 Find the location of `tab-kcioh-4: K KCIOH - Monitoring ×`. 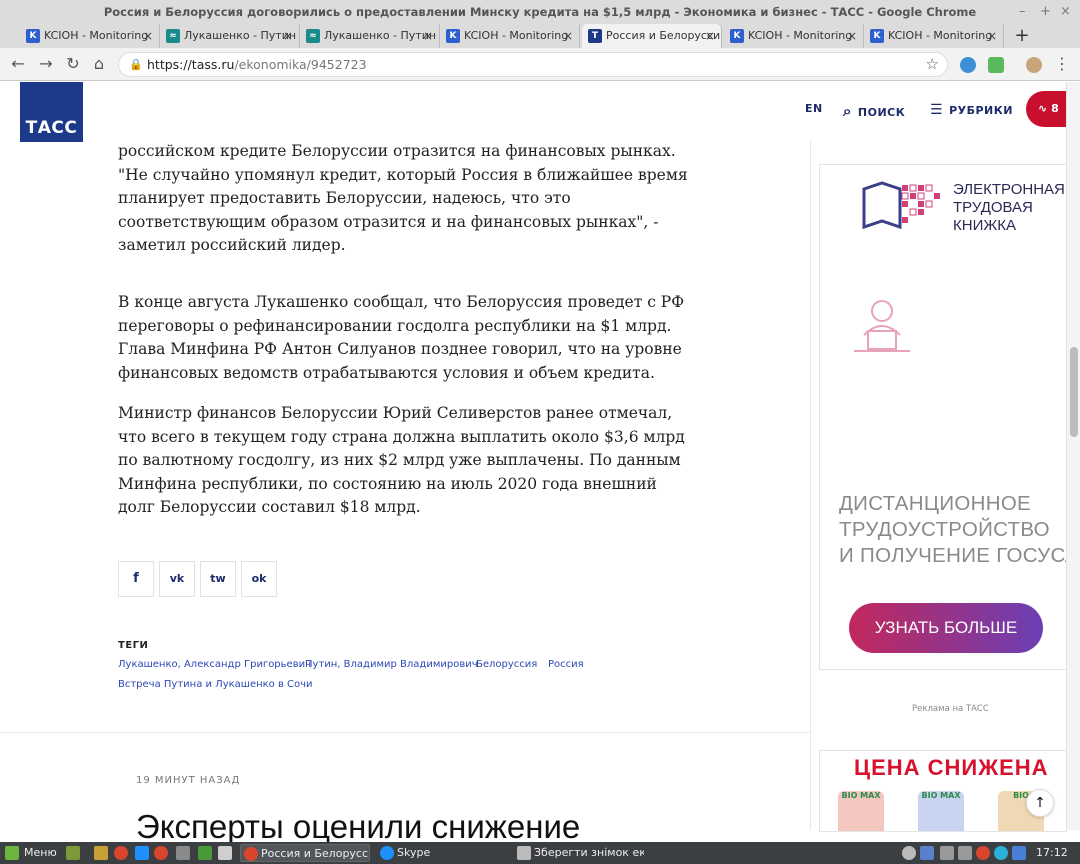

tab-kcioh-4: K KCIOH - Monitoring × is located at coordinates (934, 36).